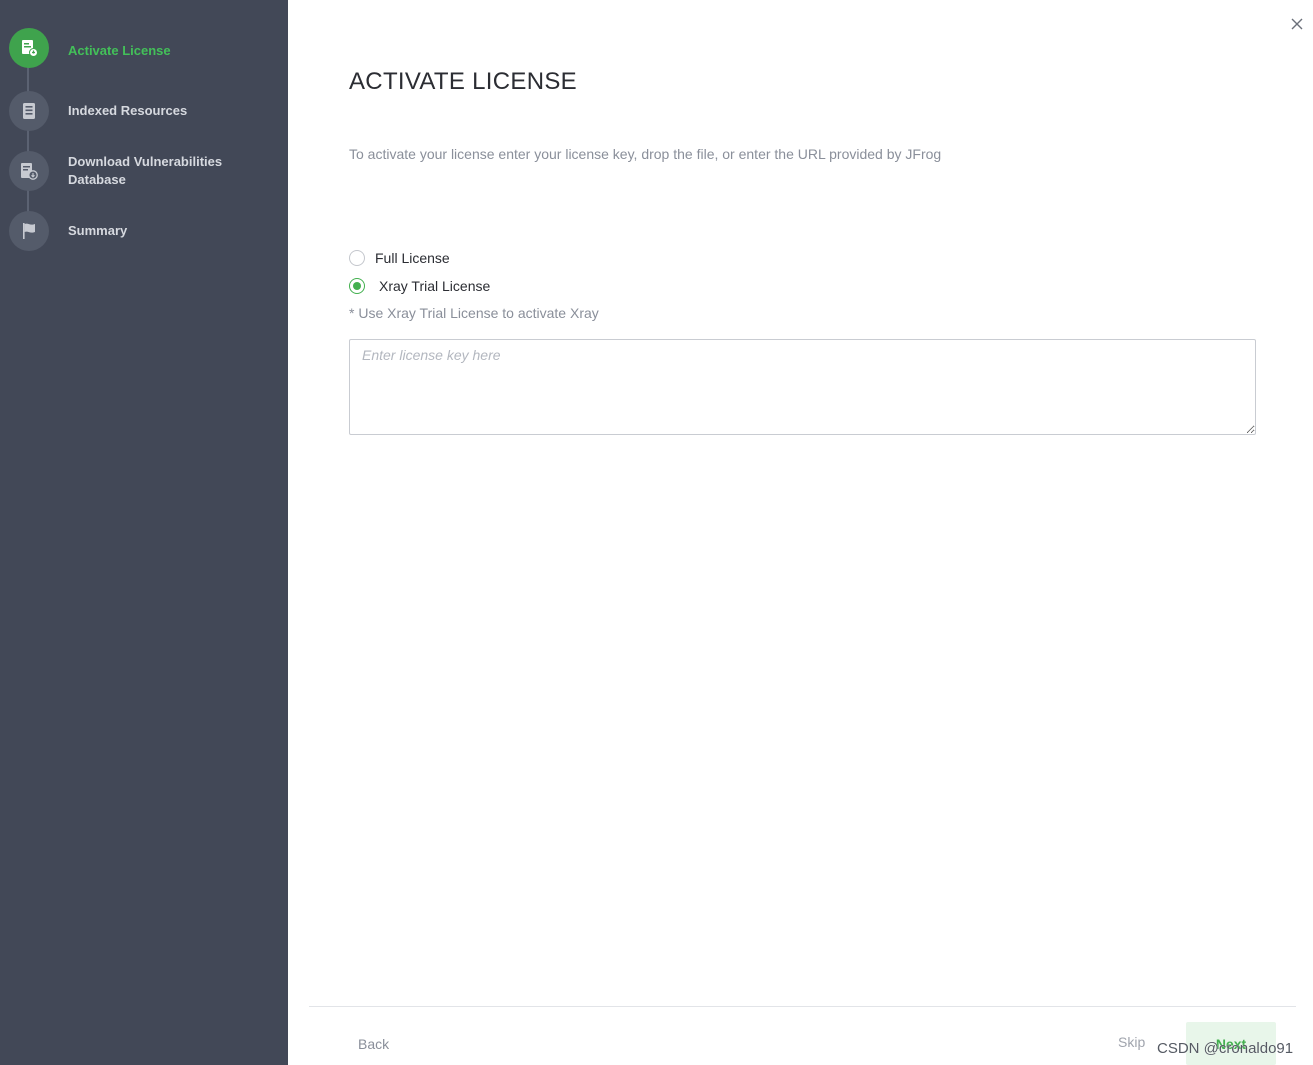  What do you see at coordinates (29, 111) in the screenshot?
I see `resources-list-icon` at bounding box center [29, 111].